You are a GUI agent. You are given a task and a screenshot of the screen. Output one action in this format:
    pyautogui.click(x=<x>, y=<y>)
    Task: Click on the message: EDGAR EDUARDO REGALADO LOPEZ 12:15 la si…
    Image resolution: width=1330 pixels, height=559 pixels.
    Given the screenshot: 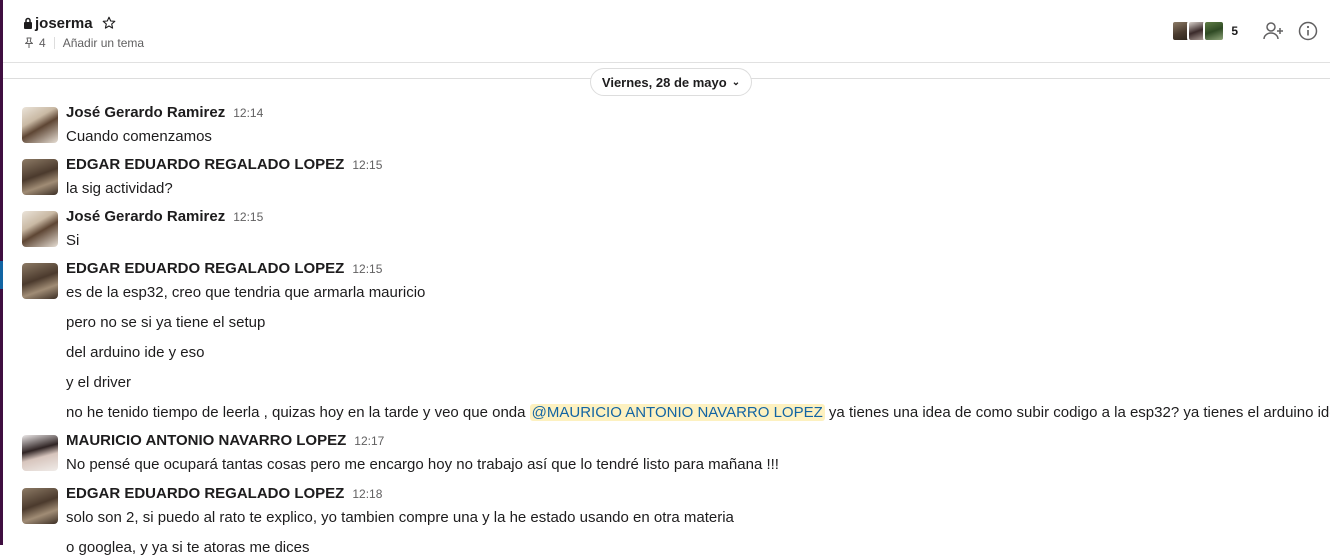 What is the action you would take?
    pyautogui.click(x=672, y=182)
    